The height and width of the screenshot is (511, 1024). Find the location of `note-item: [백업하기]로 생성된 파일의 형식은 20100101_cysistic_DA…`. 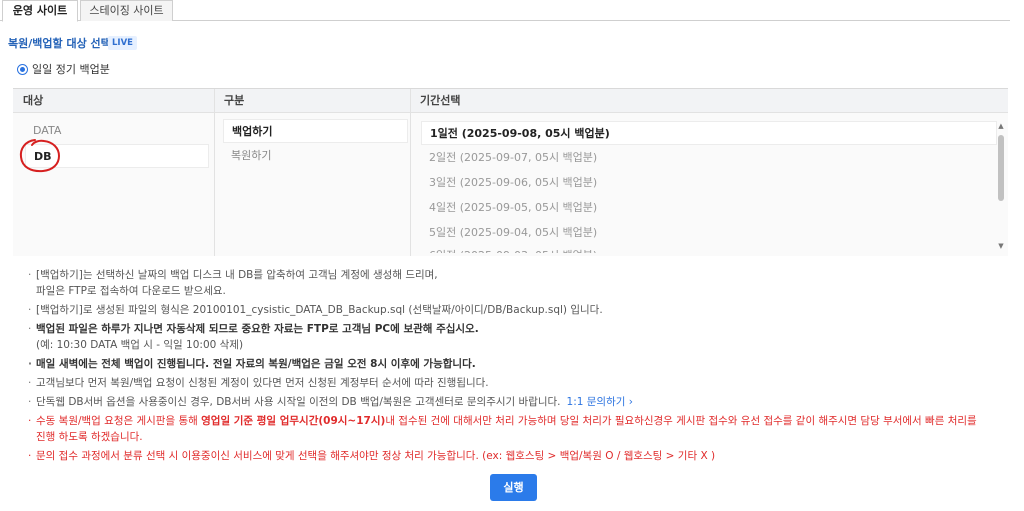

note-item: [백업하기]로 생성된 파일의 형식은 20100101_cysistic_DA… is located at coordinates (513, 310).